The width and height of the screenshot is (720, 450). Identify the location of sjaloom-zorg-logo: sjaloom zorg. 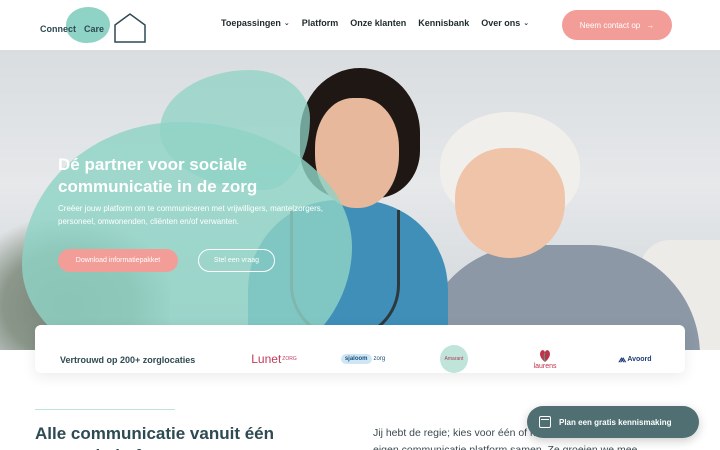
(363, 359).